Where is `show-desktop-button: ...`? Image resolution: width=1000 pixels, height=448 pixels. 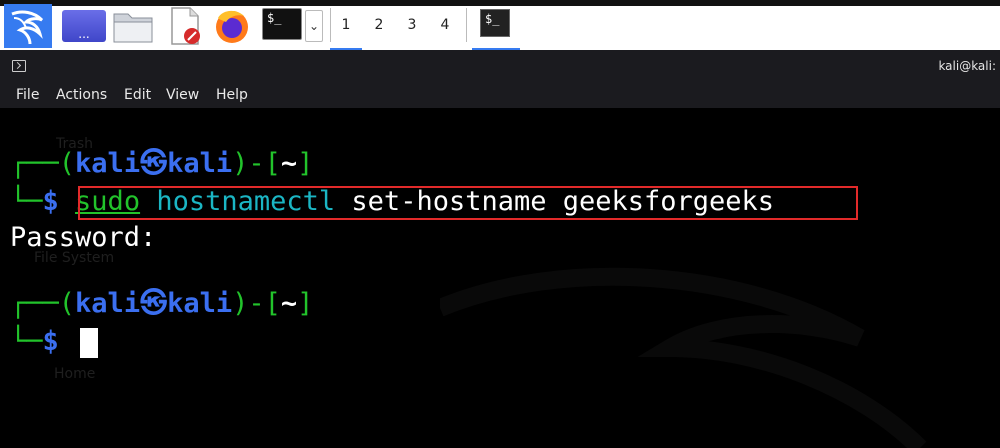 show-desktop-button: ... is located at coordinates (84, 26).